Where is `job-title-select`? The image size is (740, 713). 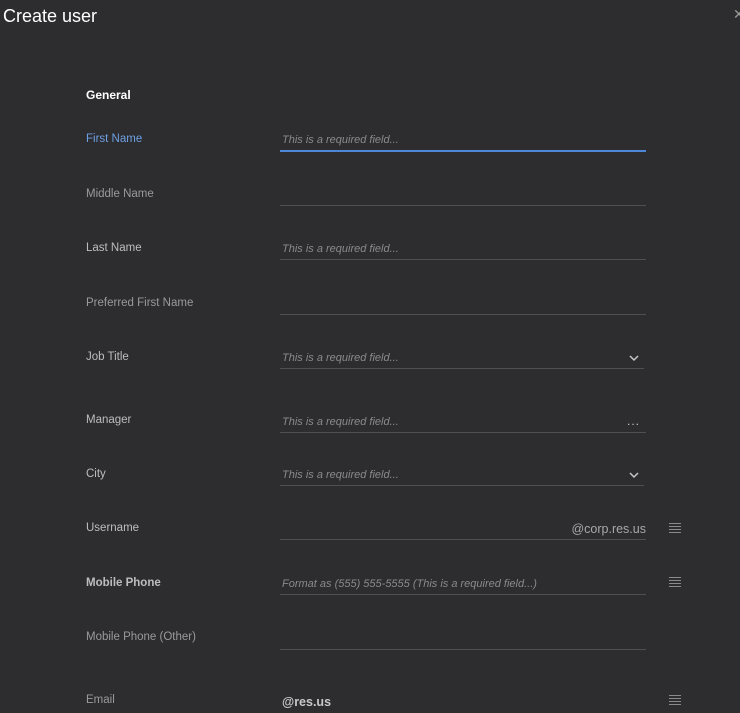 job-title-select is located at coordinates (462, 358).